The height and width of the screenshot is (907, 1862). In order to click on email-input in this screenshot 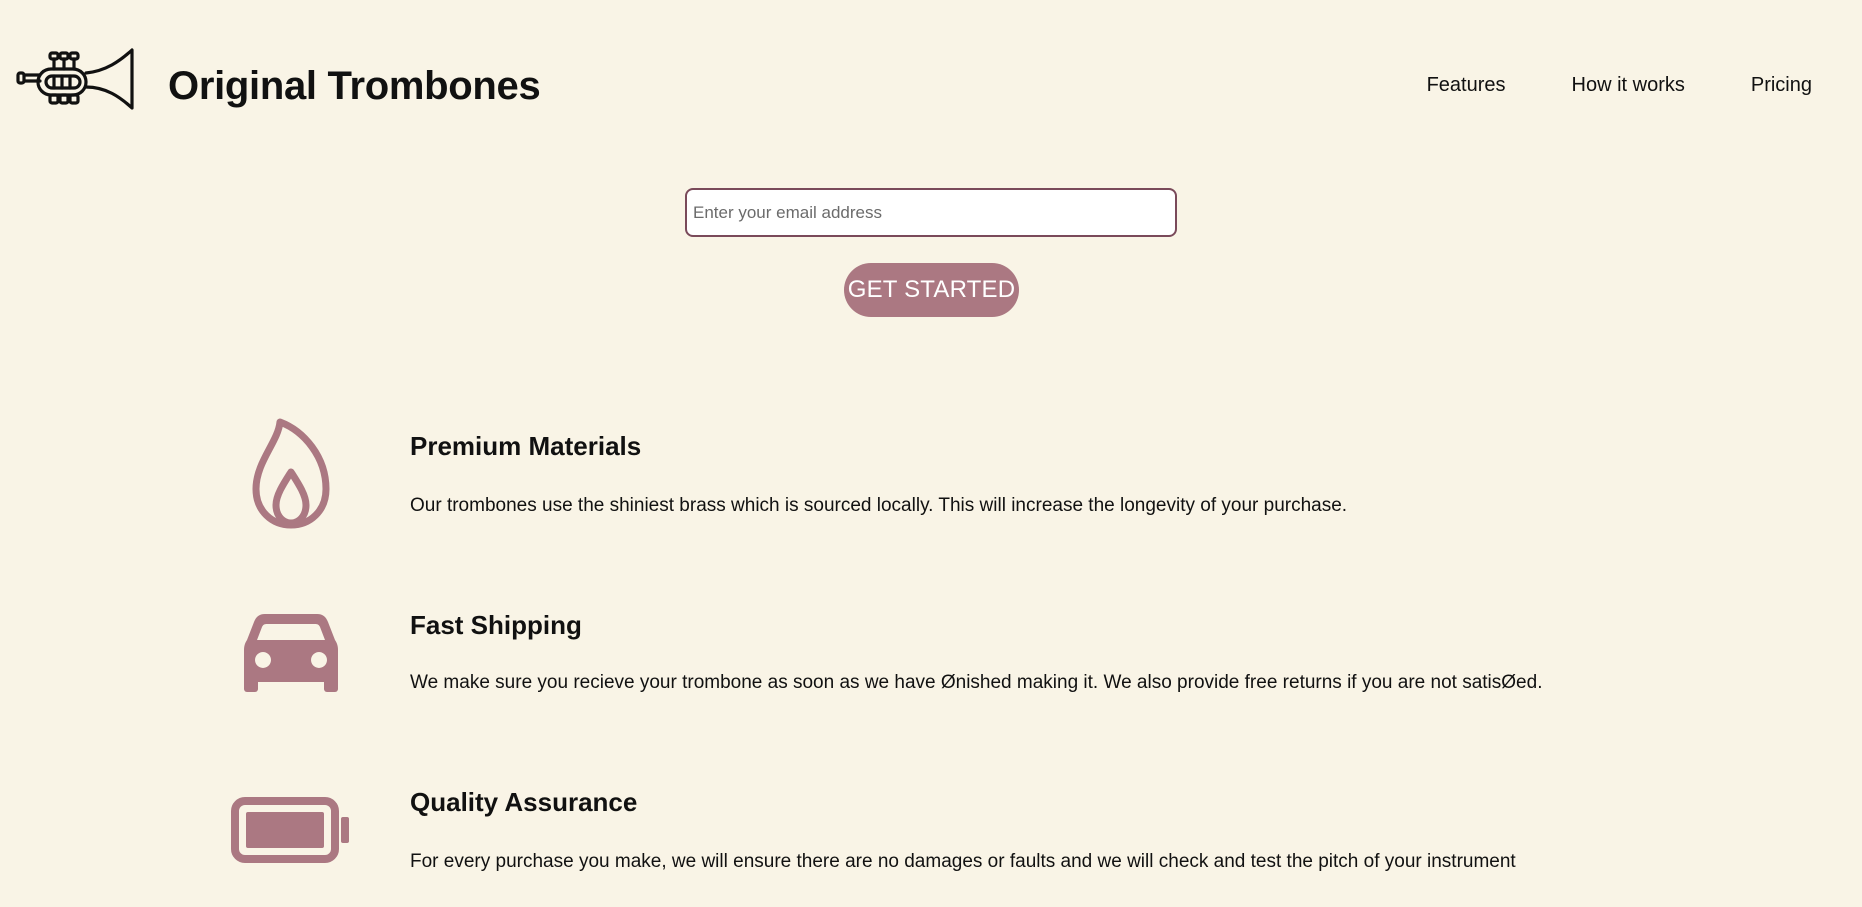, I will do `click(931, 212)`.